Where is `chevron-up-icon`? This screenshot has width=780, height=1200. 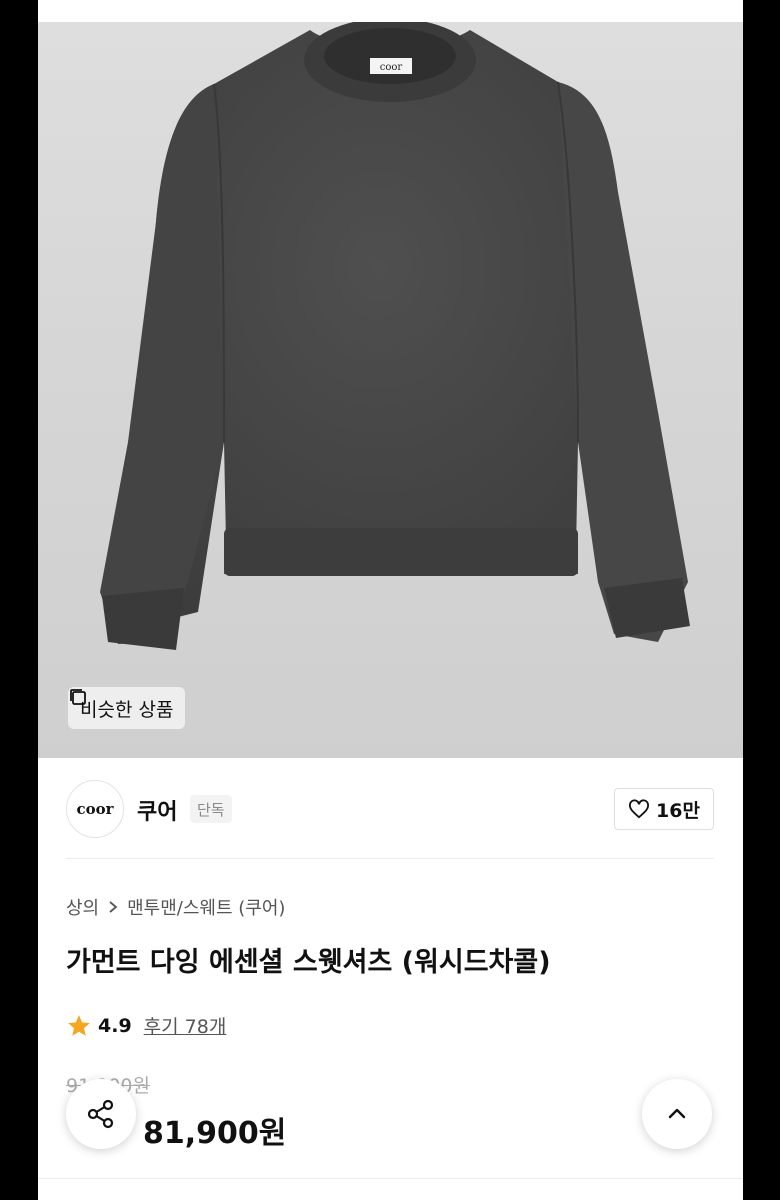
chevron-up-icon is located at coordinates (677, 1113).